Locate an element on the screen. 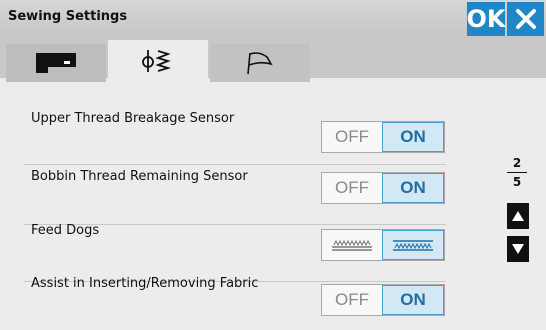  total-pages: 5 is located at coordinates (517, 182).